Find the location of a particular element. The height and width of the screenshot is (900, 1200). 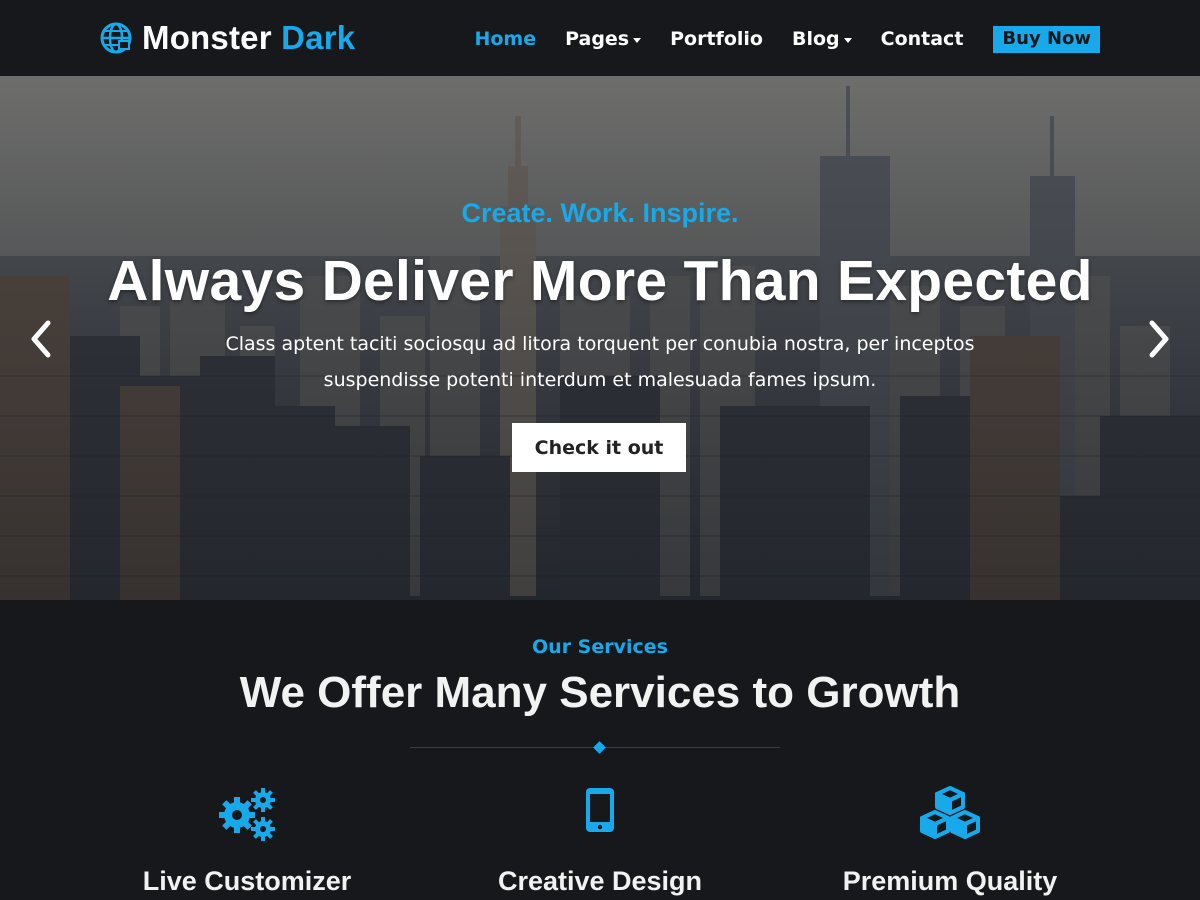

service-name: Creative Design is located at coordinates (600, 881).